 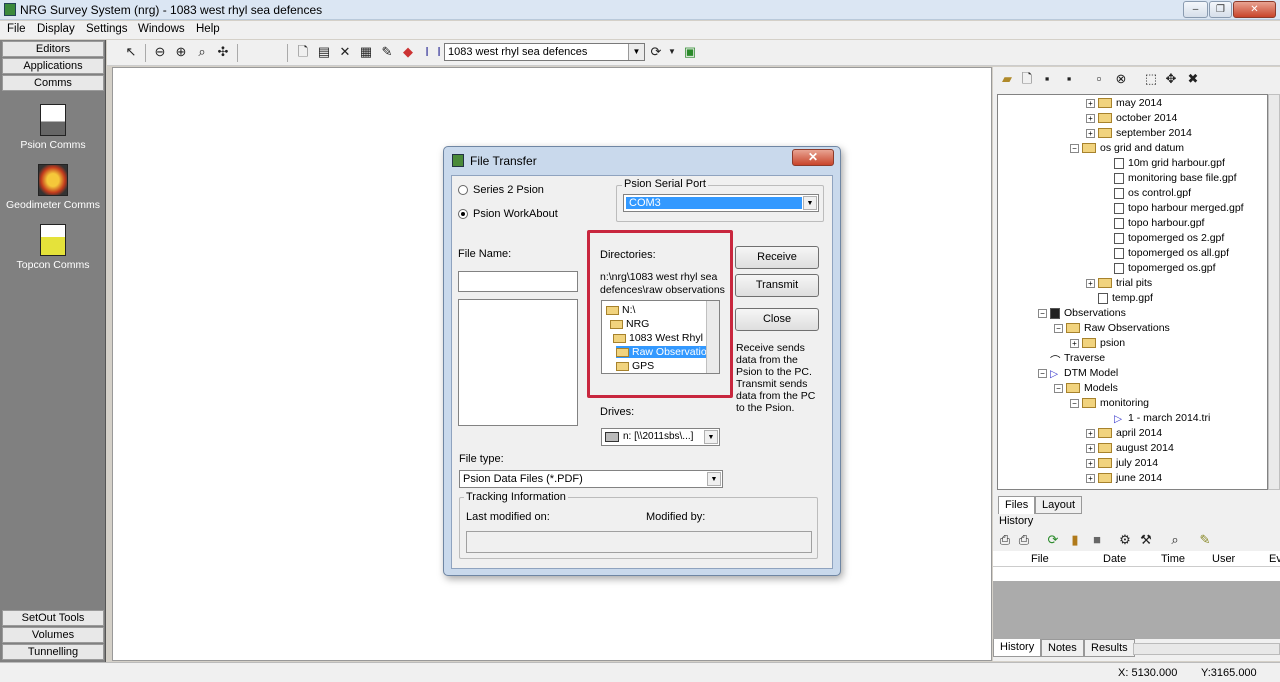 What do you see at coordinates (1017, 648) in the screenshot?
I see `tab-history: History` at bounding box center [1017, 648].